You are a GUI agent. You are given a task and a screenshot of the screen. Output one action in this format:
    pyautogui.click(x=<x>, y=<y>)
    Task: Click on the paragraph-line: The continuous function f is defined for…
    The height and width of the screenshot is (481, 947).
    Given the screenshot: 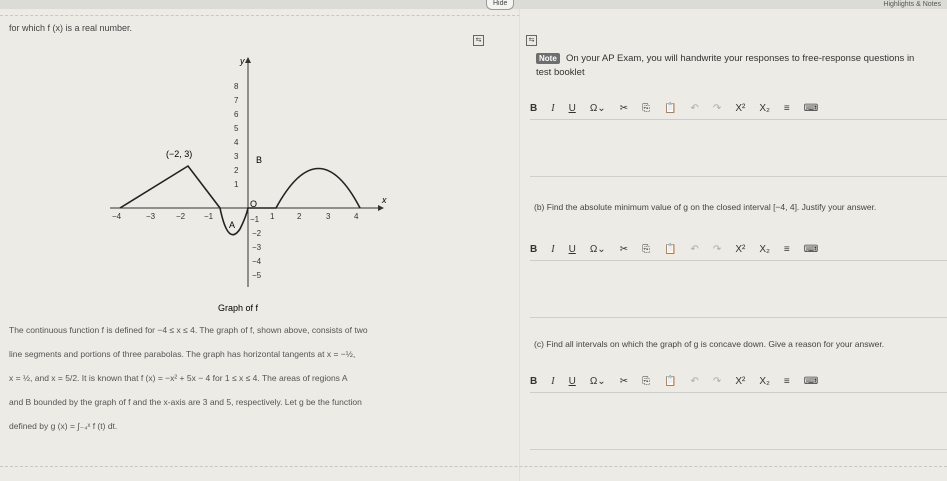 What is the action you would take?
    pyautogui.click(x=188, y=330)
    